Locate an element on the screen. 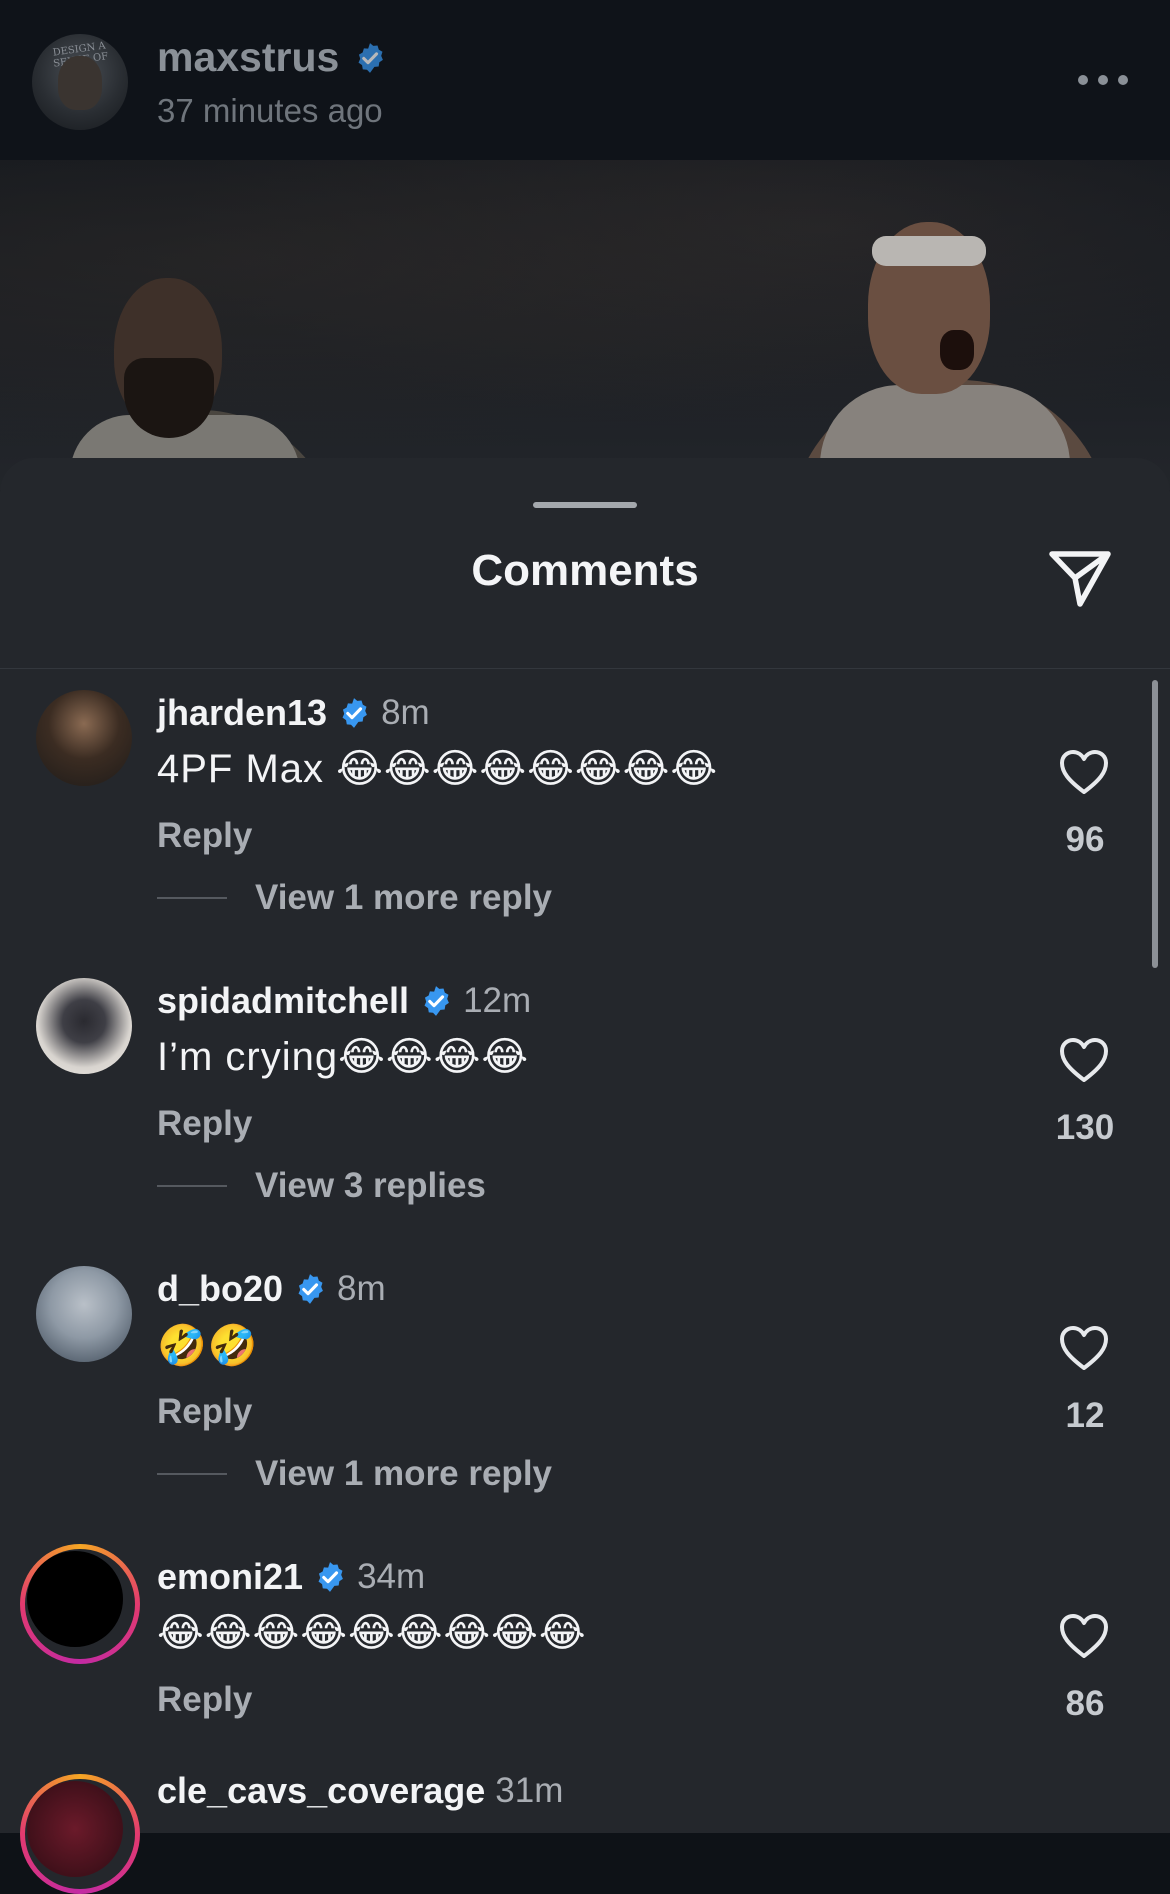 This screenshot has width=1170, height=1894. comment-username: cle_cavs_coverage is located at coordinates (321, 1791).